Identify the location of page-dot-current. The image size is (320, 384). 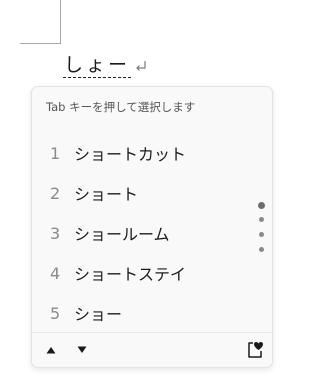
(261, 205).